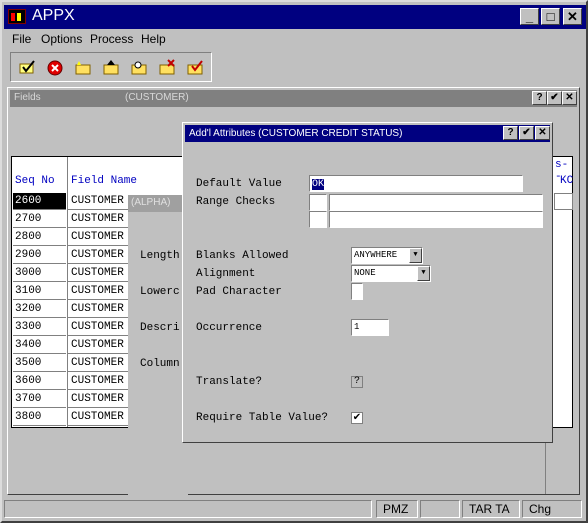 This screenshot has width=588, height=523. I want to click on table-row: 3600 CUSTOMER, so click(72, 382).